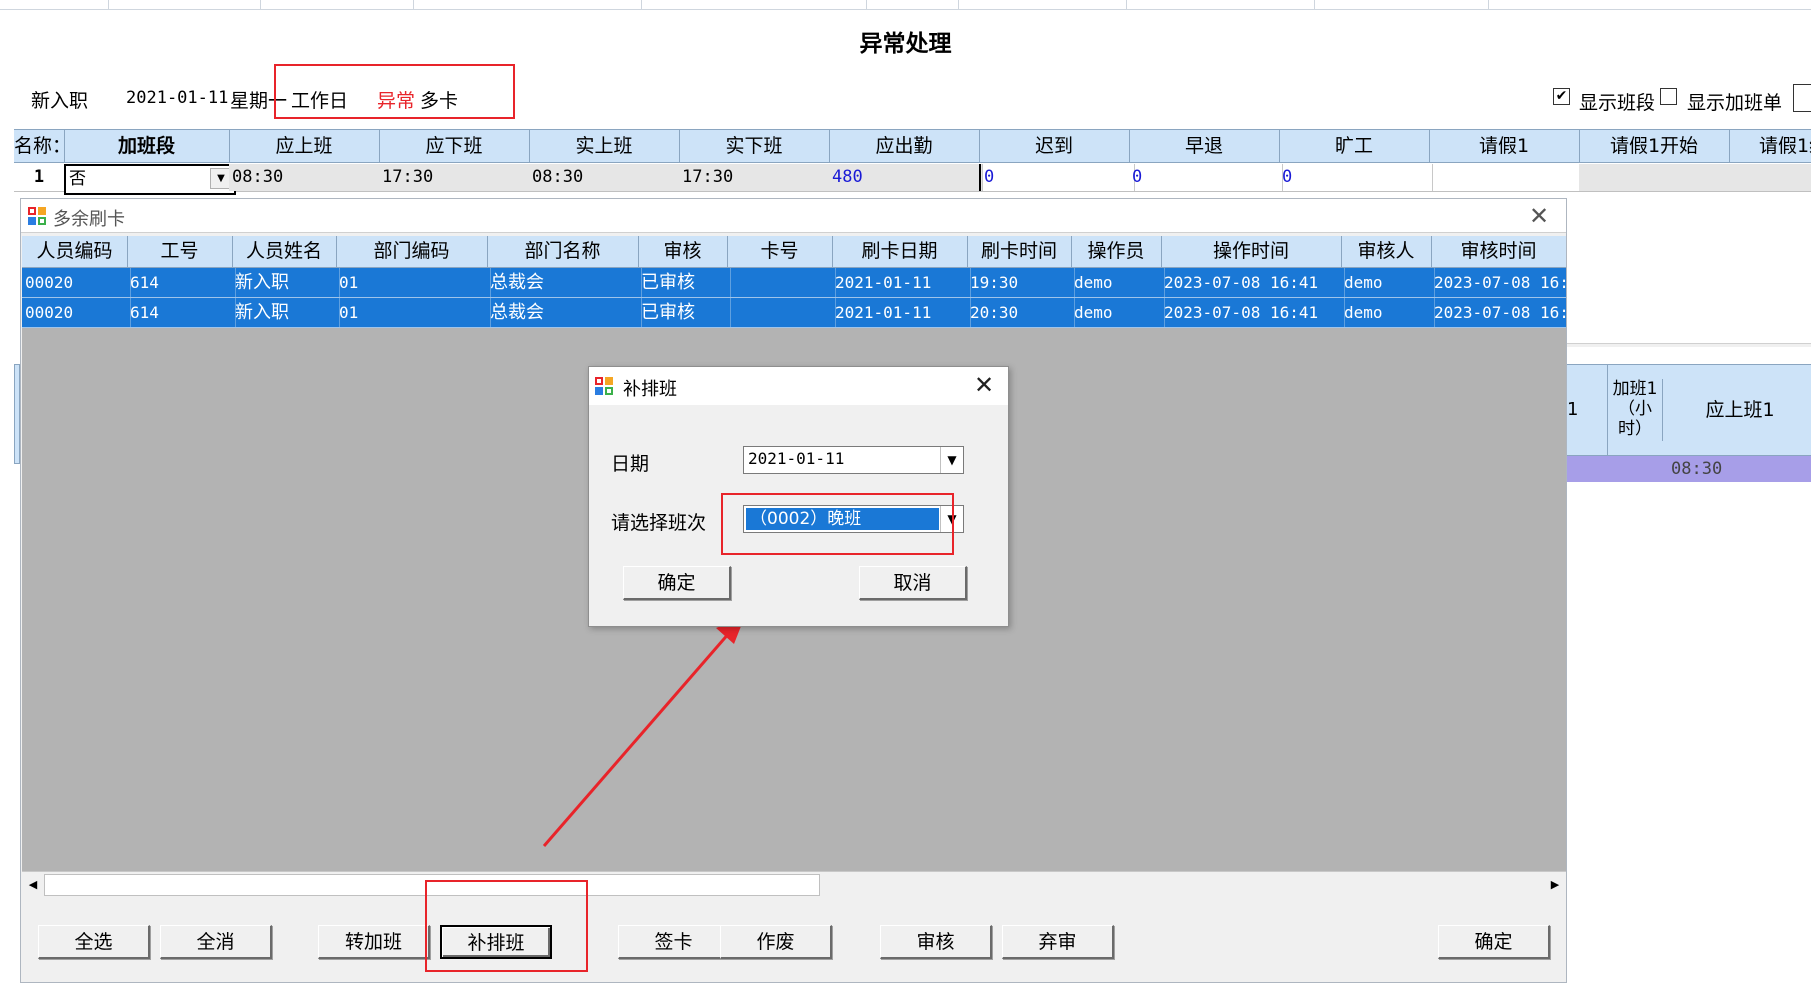 This screenshot has width=1811, height=1005. Describe the element at coordinates (60, 101) in the screenshot. I see `employee-name: 新入职` at that location.